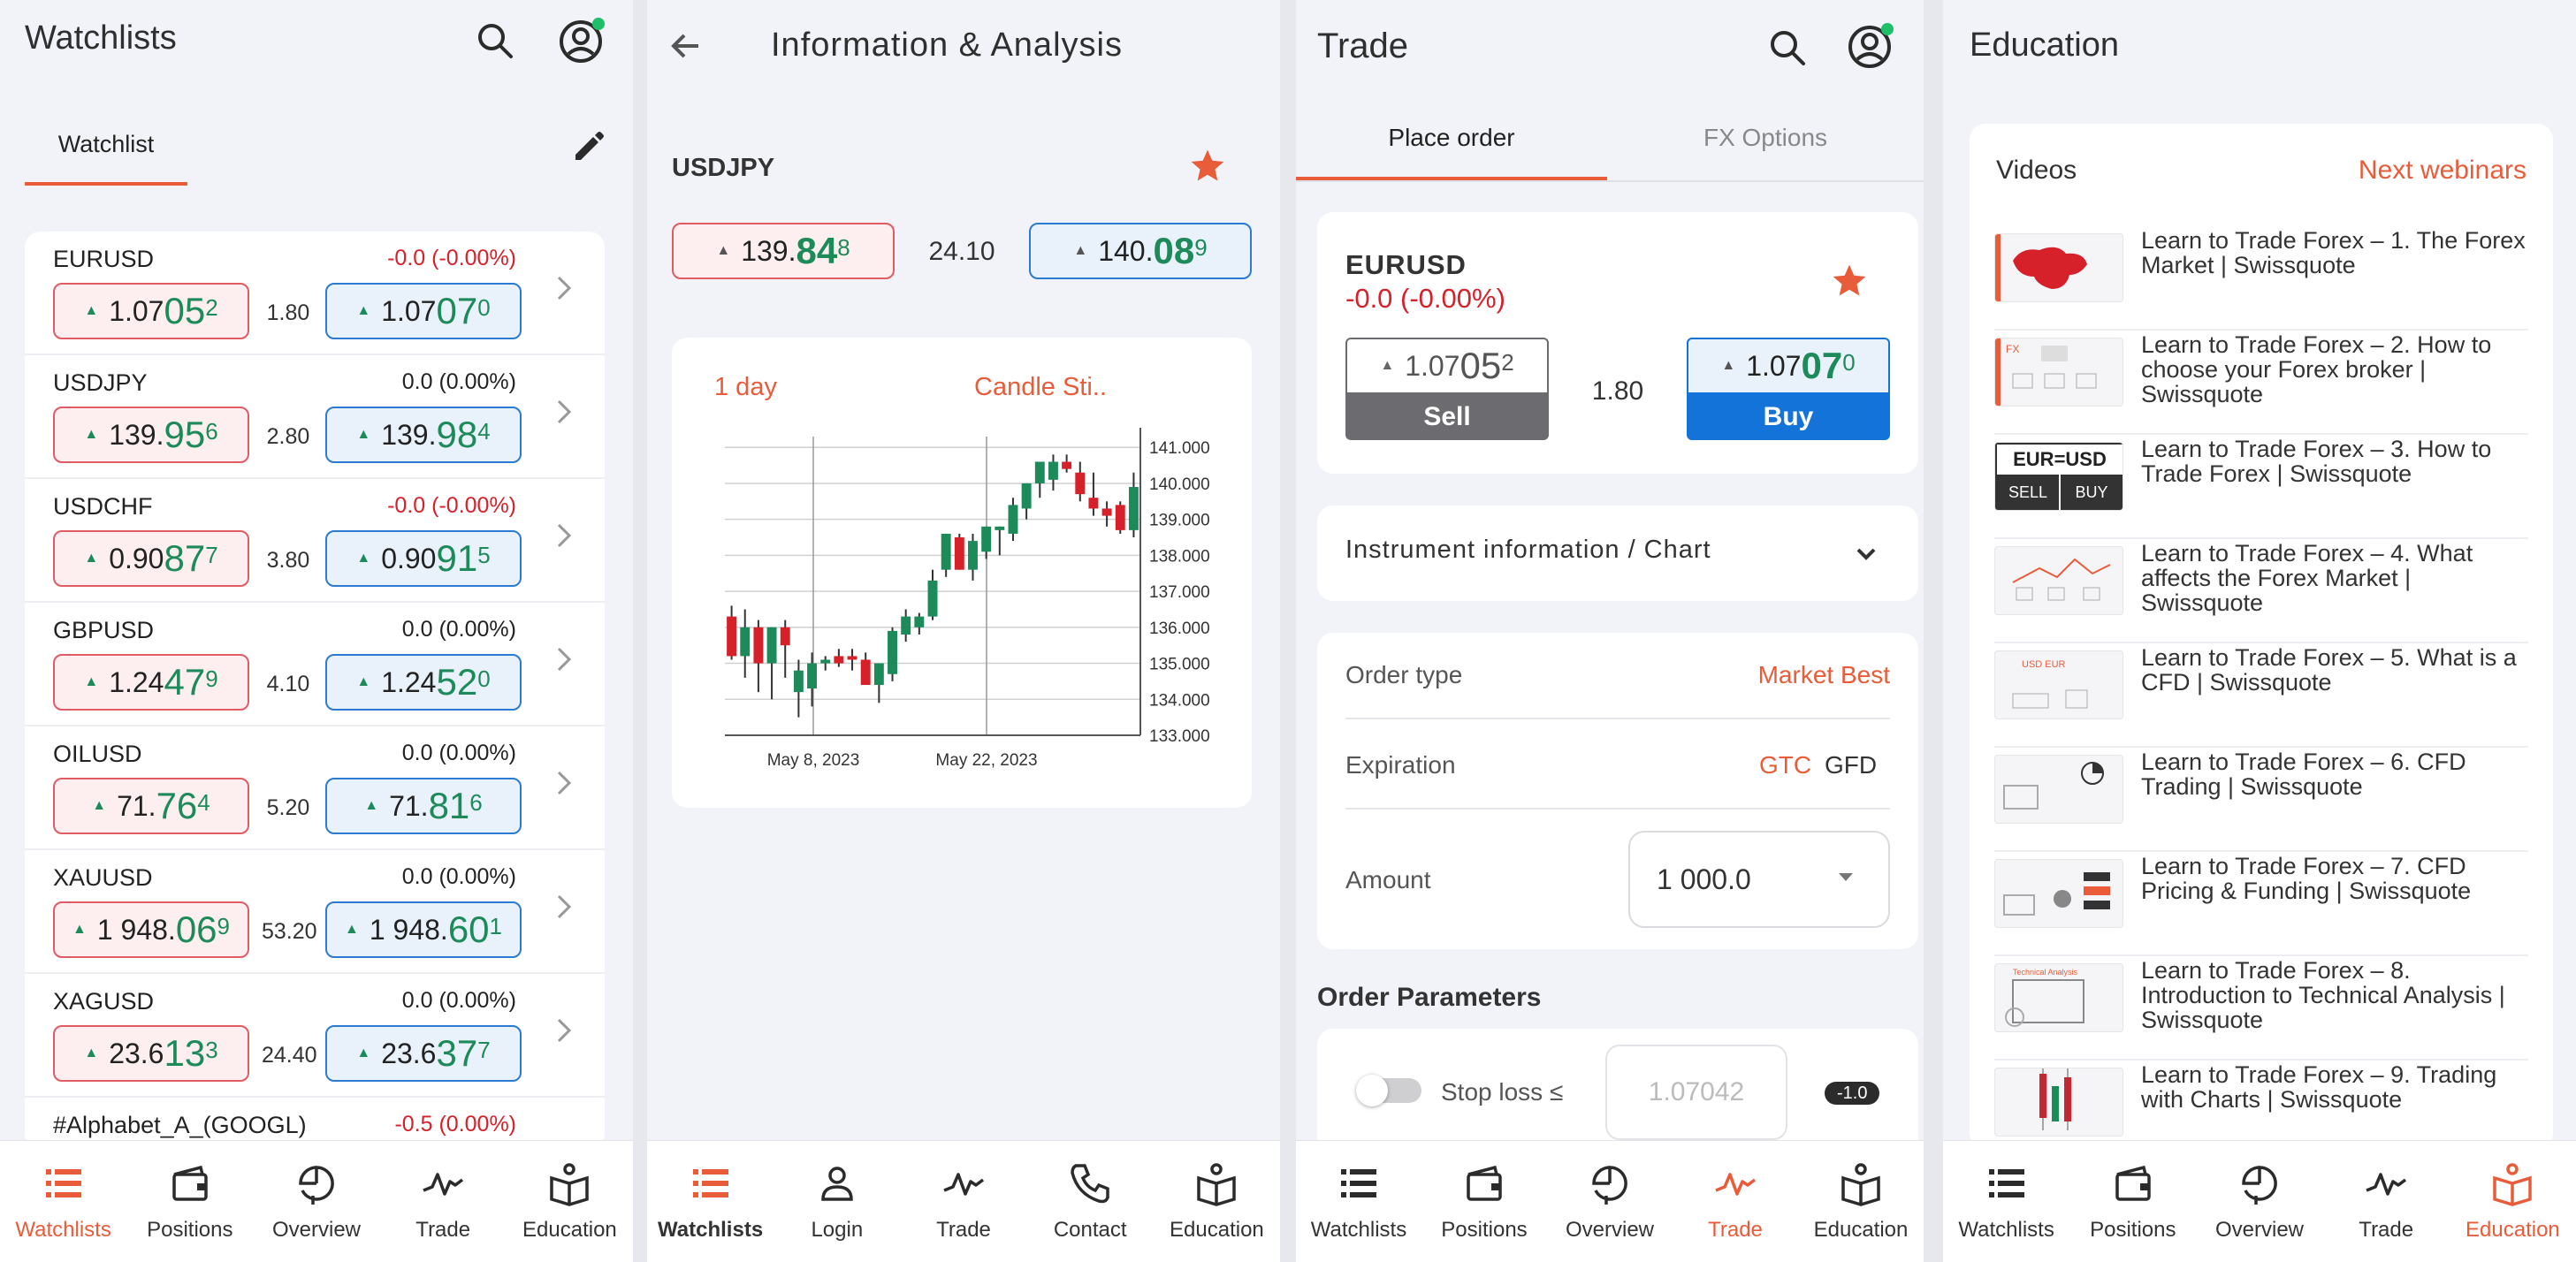 The width and height of the screenshot is (2576, 1262). Describe the element at coordinates (1388, 1090) in the screenshot. I see `stop-loss-toggle` at that location.